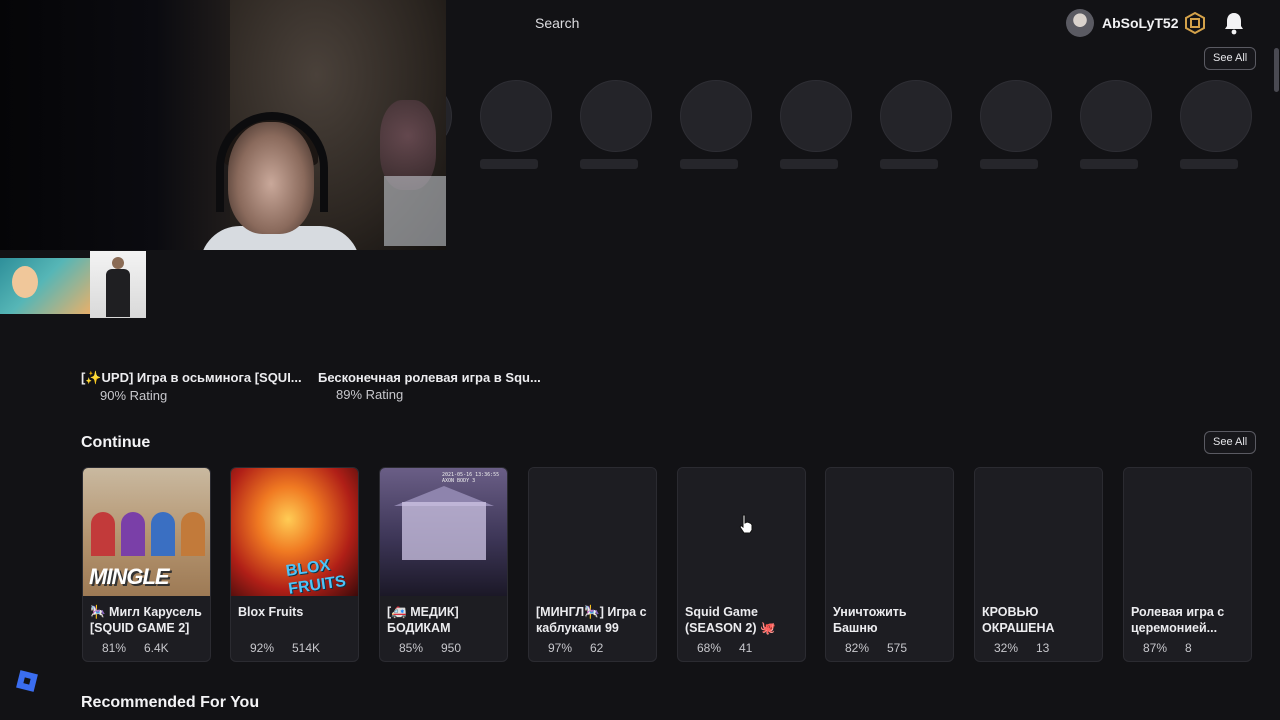 Image resolution: width=1280 pixels, height=720 pixels. I want to click on card-title: КРОВЬЮ ОКРАШЕНА, so click(1018, 620).